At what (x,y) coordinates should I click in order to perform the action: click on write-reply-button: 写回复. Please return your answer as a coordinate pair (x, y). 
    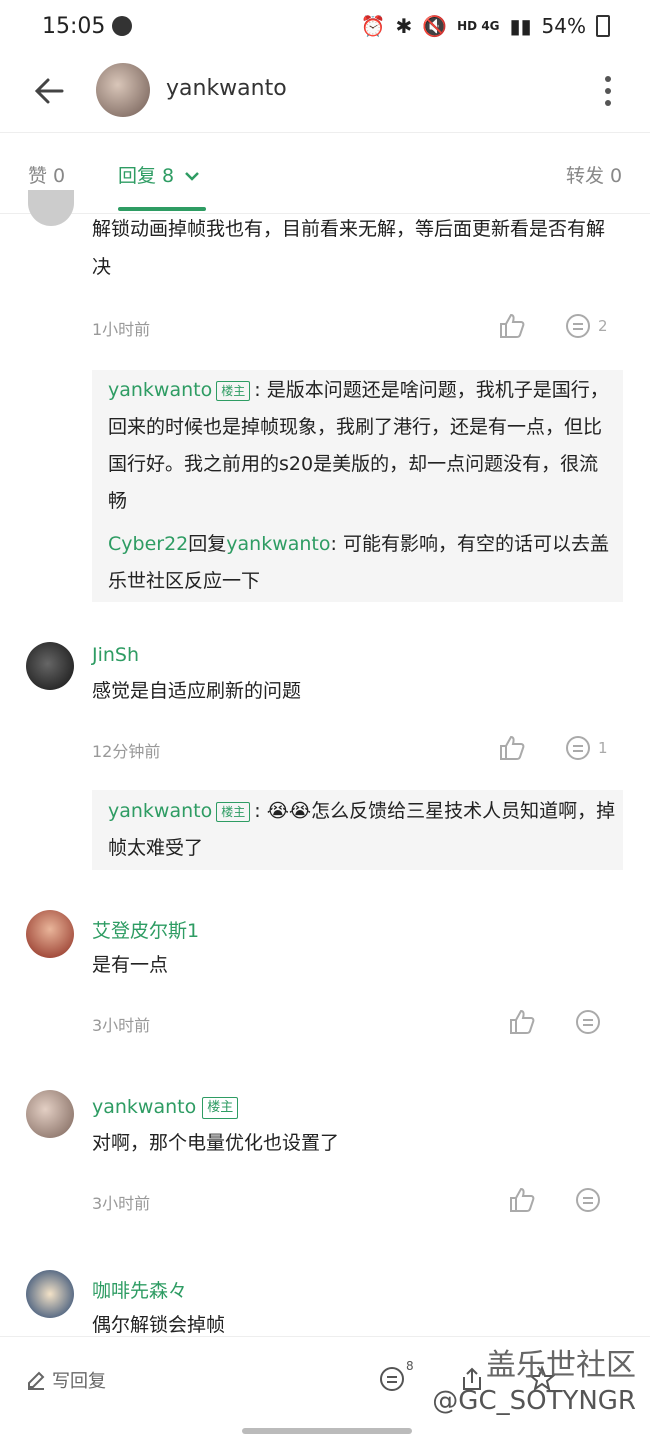
    Looking at the image, I should click on (66, 1380).